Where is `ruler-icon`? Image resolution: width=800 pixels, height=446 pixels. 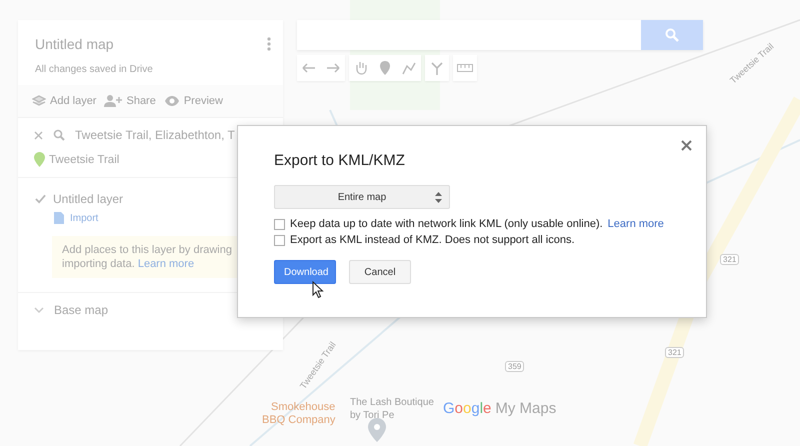 ruler-icon is located at coordinates (465, 68).